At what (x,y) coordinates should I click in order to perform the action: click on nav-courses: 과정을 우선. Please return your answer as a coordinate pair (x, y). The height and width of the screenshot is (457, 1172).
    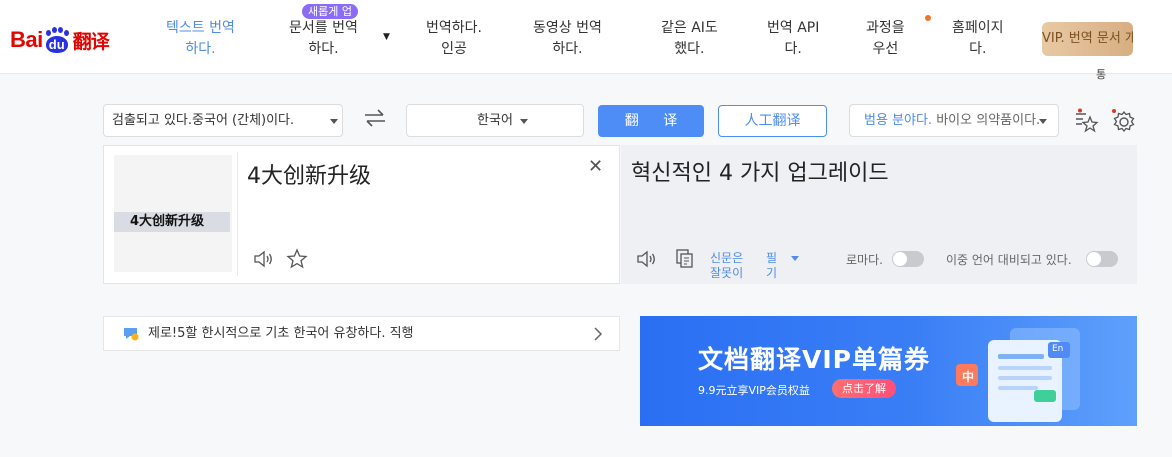
    Looking at the image, I should click on (885, 39).